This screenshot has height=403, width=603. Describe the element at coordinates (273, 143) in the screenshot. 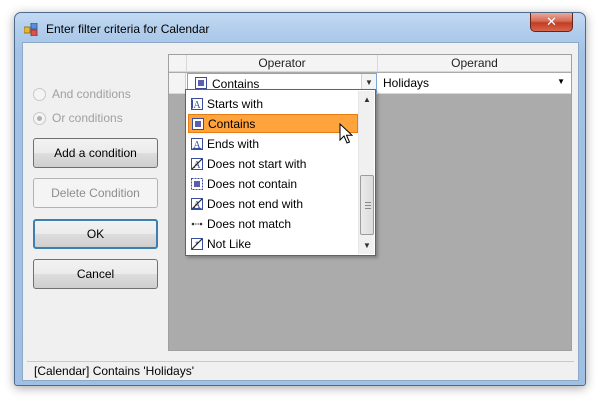

I see `list-item: A Ends with` at that location.